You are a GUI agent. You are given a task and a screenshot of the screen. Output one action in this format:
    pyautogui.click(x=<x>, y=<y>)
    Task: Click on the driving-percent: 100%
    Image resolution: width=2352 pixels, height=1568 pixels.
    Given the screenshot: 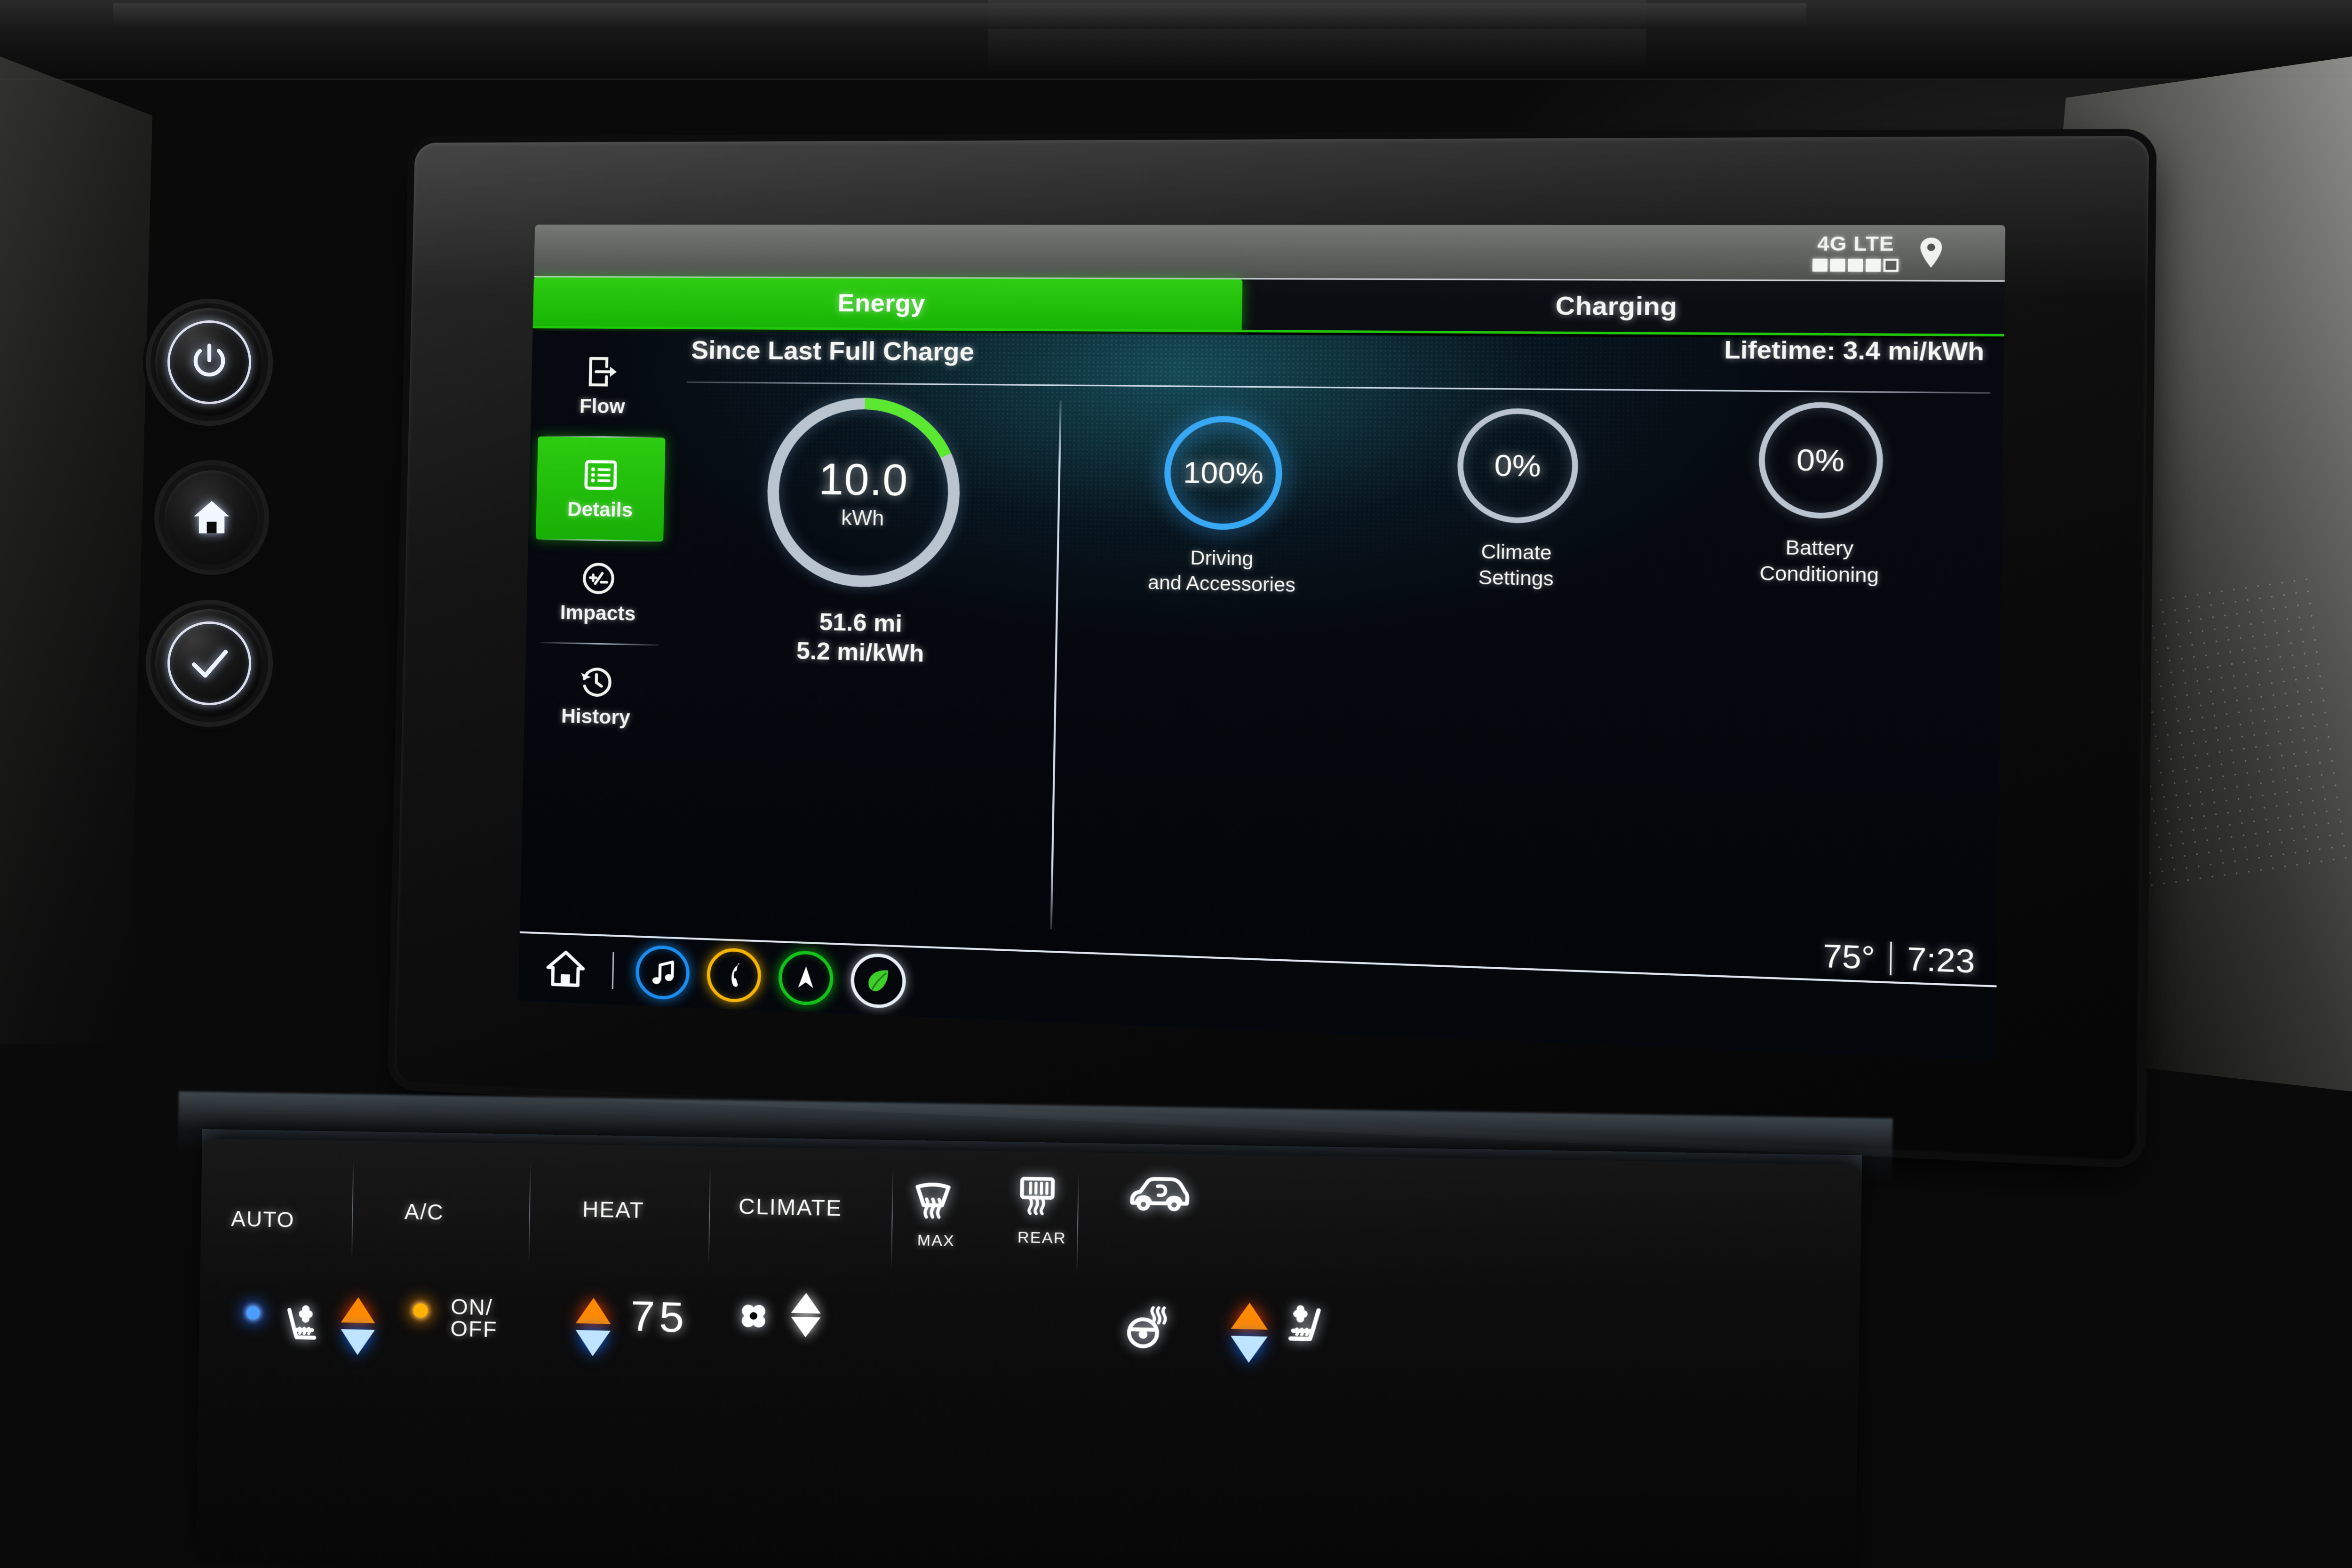 What is the action you would take?
    pyautogui.click(x=1223, y=473)
    